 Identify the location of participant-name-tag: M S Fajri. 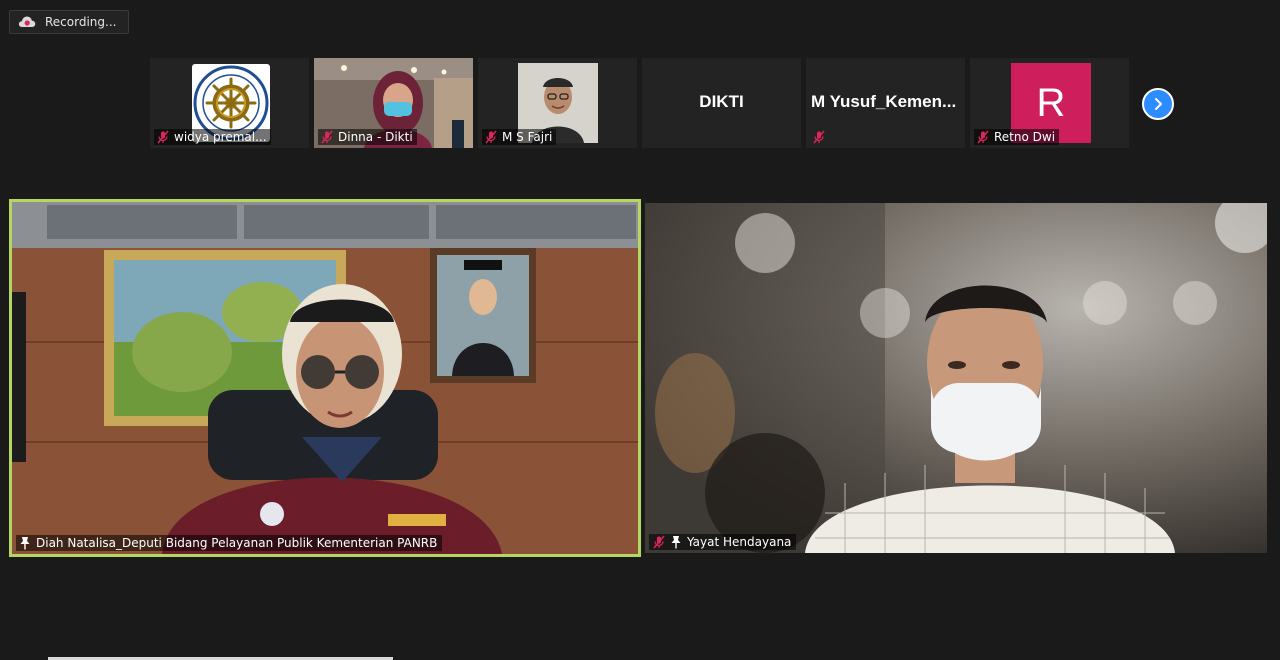
(519, 137).